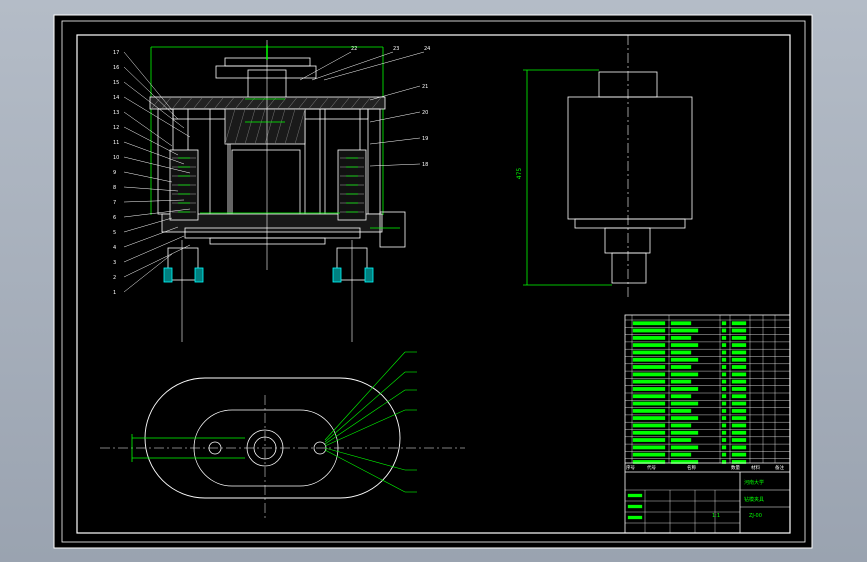  I want to click on title-block-drawing-title: 钻模夹具, so click(754, 500).